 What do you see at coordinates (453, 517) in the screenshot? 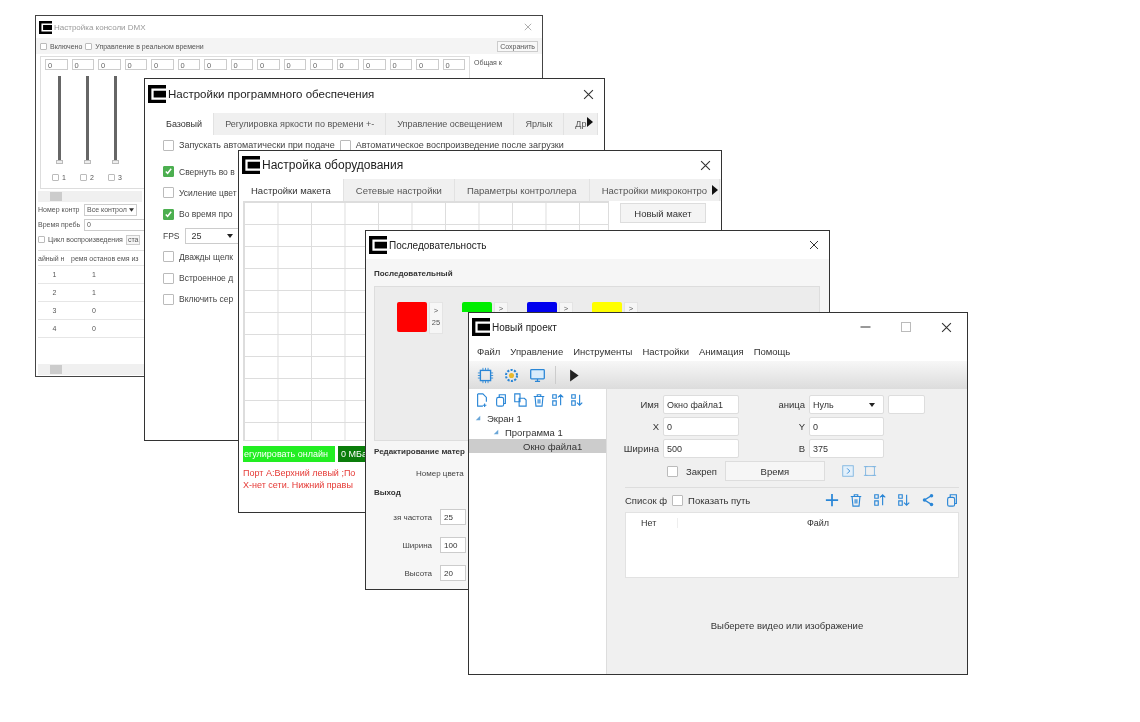
I see `input-field: 25` at bounding box center [453, 517].